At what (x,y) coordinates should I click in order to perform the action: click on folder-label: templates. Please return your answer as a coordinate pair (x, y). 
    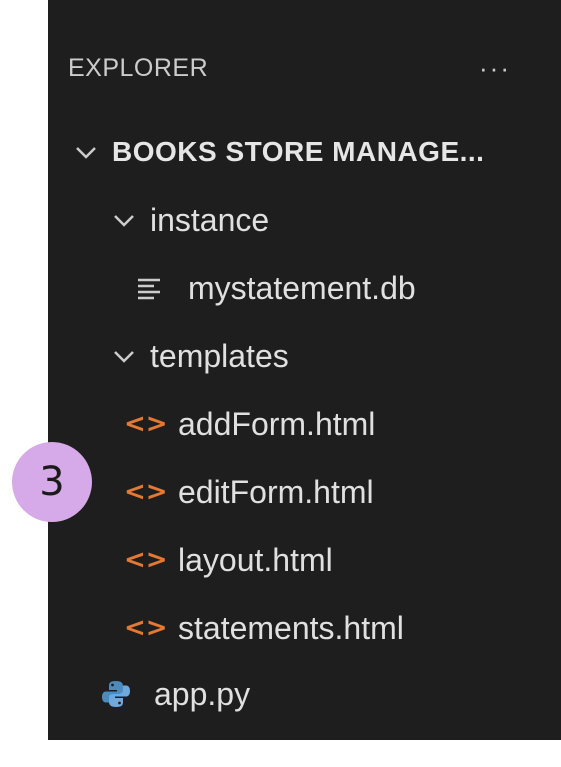
    Looking at the image, I should click on (219, 355).